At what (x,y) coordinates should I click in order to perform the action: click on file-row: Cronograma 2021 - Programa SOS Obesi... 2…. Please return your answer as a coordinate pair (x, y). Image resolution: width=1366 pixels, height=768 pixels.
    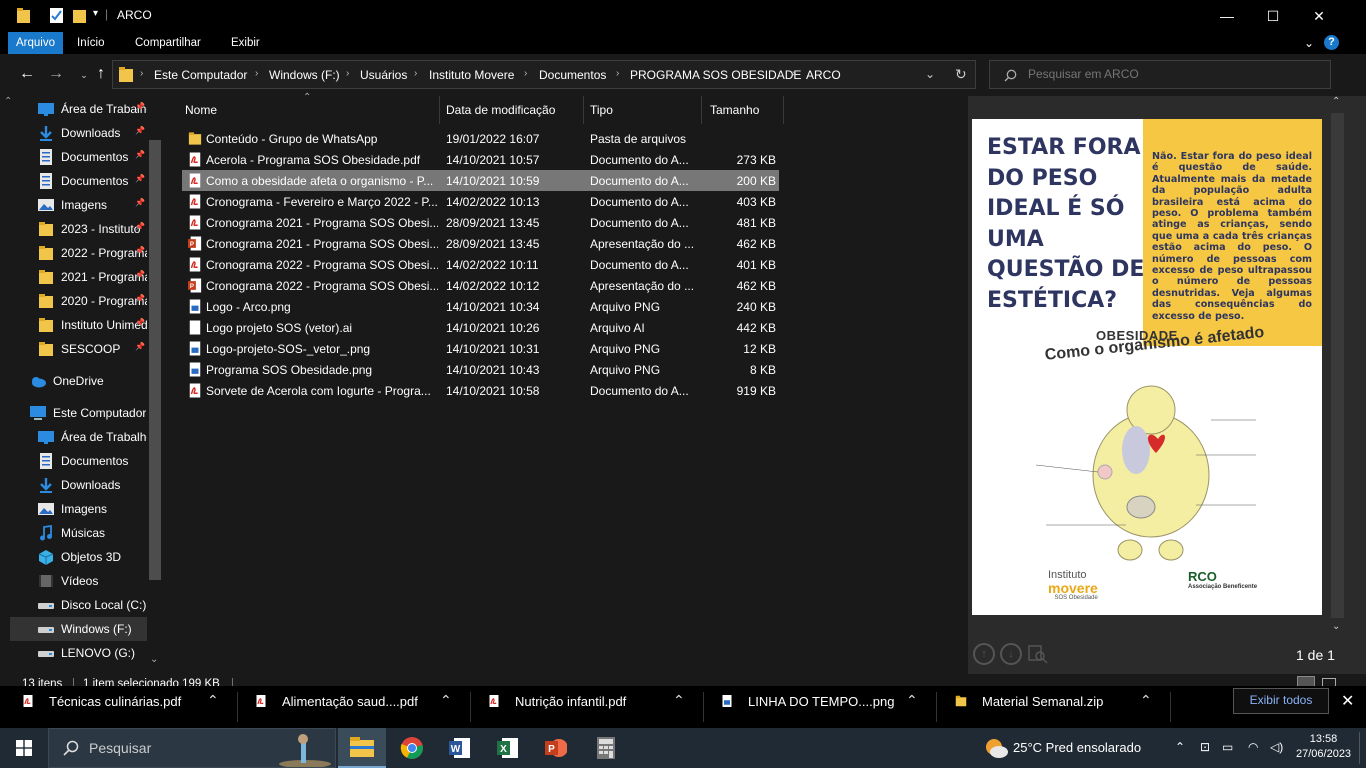
    Looking at the image, I should click on (480, 222).